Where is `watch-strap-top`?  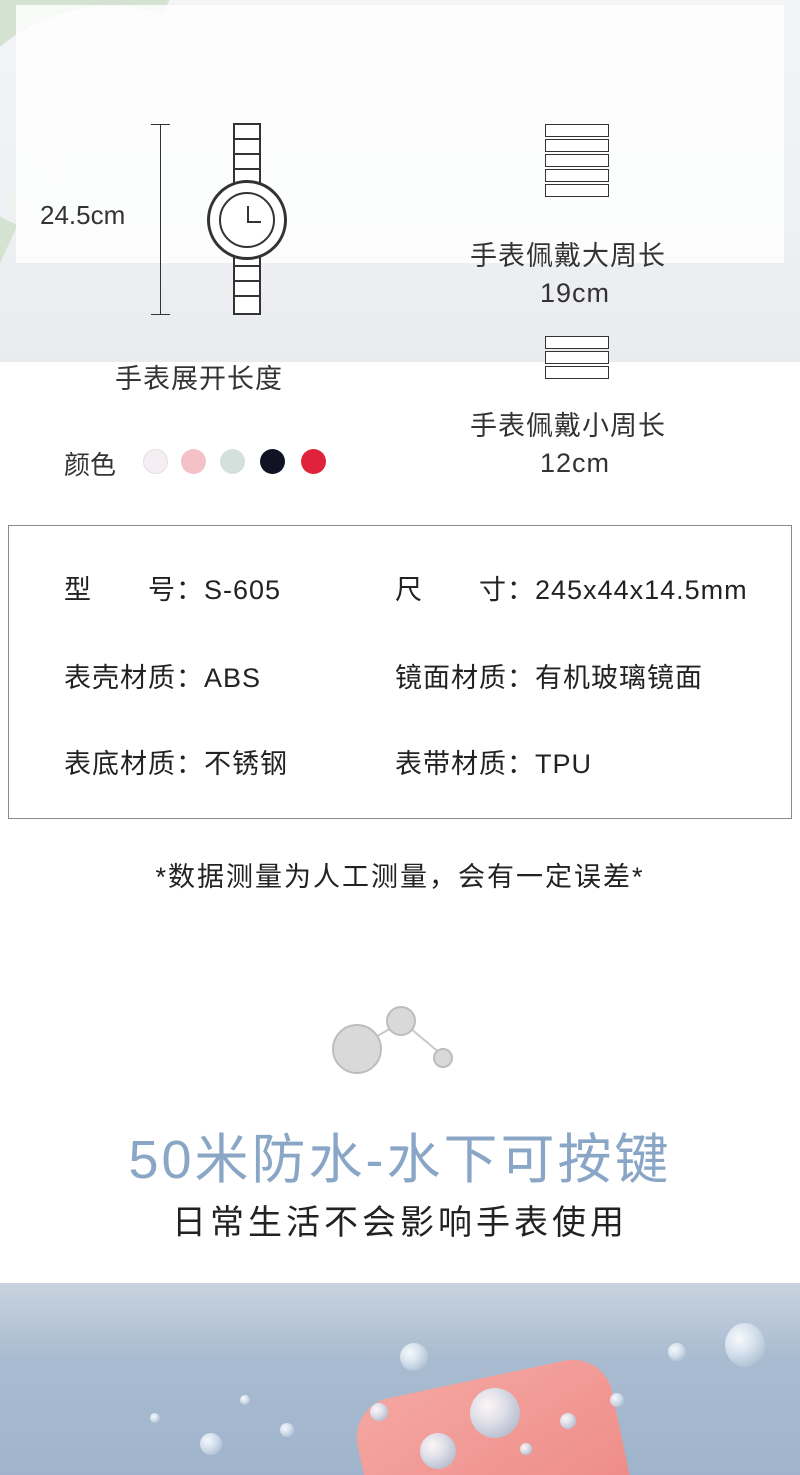
watch-strap-top is located at coordinates (247, 154).